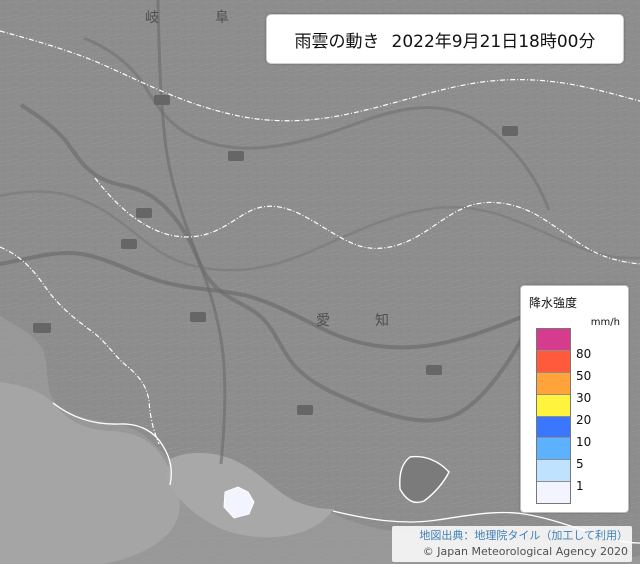  Describe the element at coordinates (580, 486) in the screenshot. I see `legend-label-1: 1` at that location.